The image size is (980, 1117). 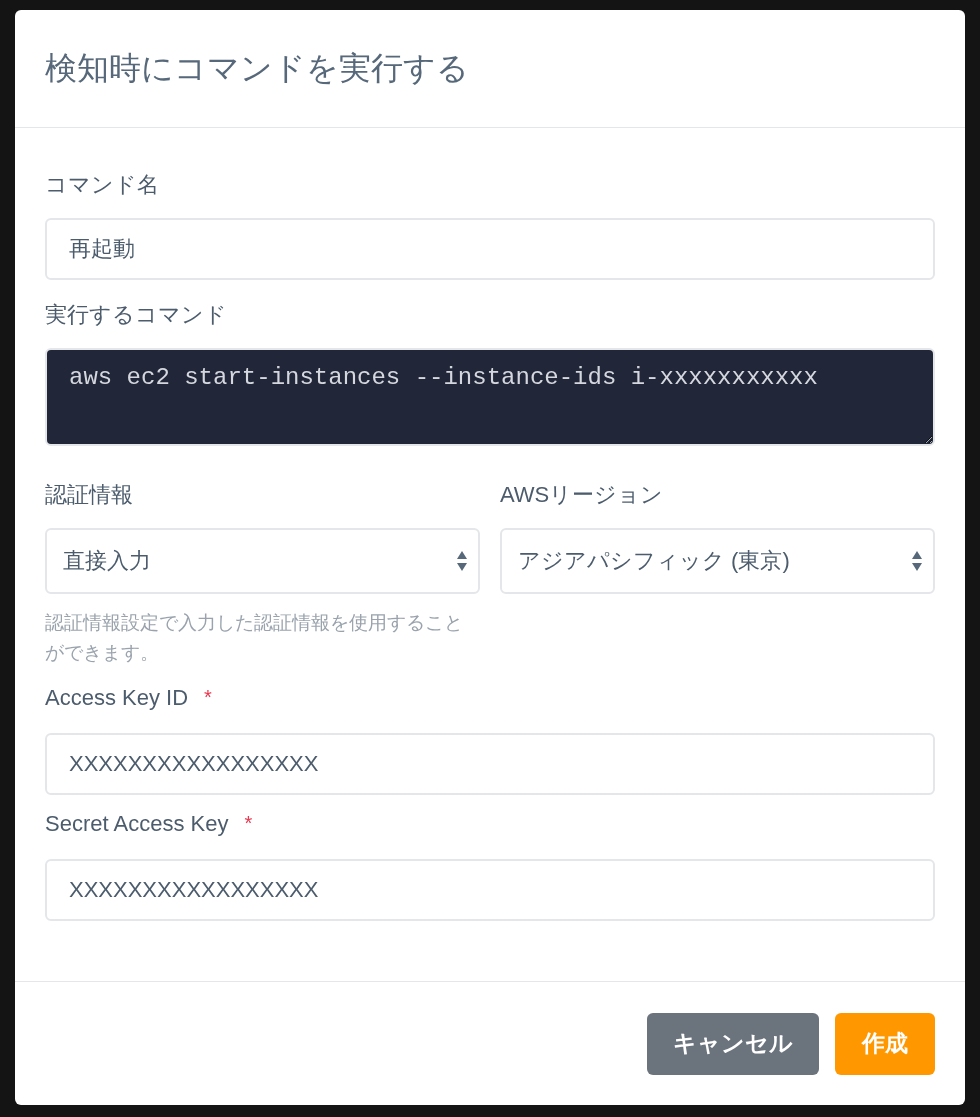 I want to click on field-label: Access Key ID, so click(x=117, y=697).